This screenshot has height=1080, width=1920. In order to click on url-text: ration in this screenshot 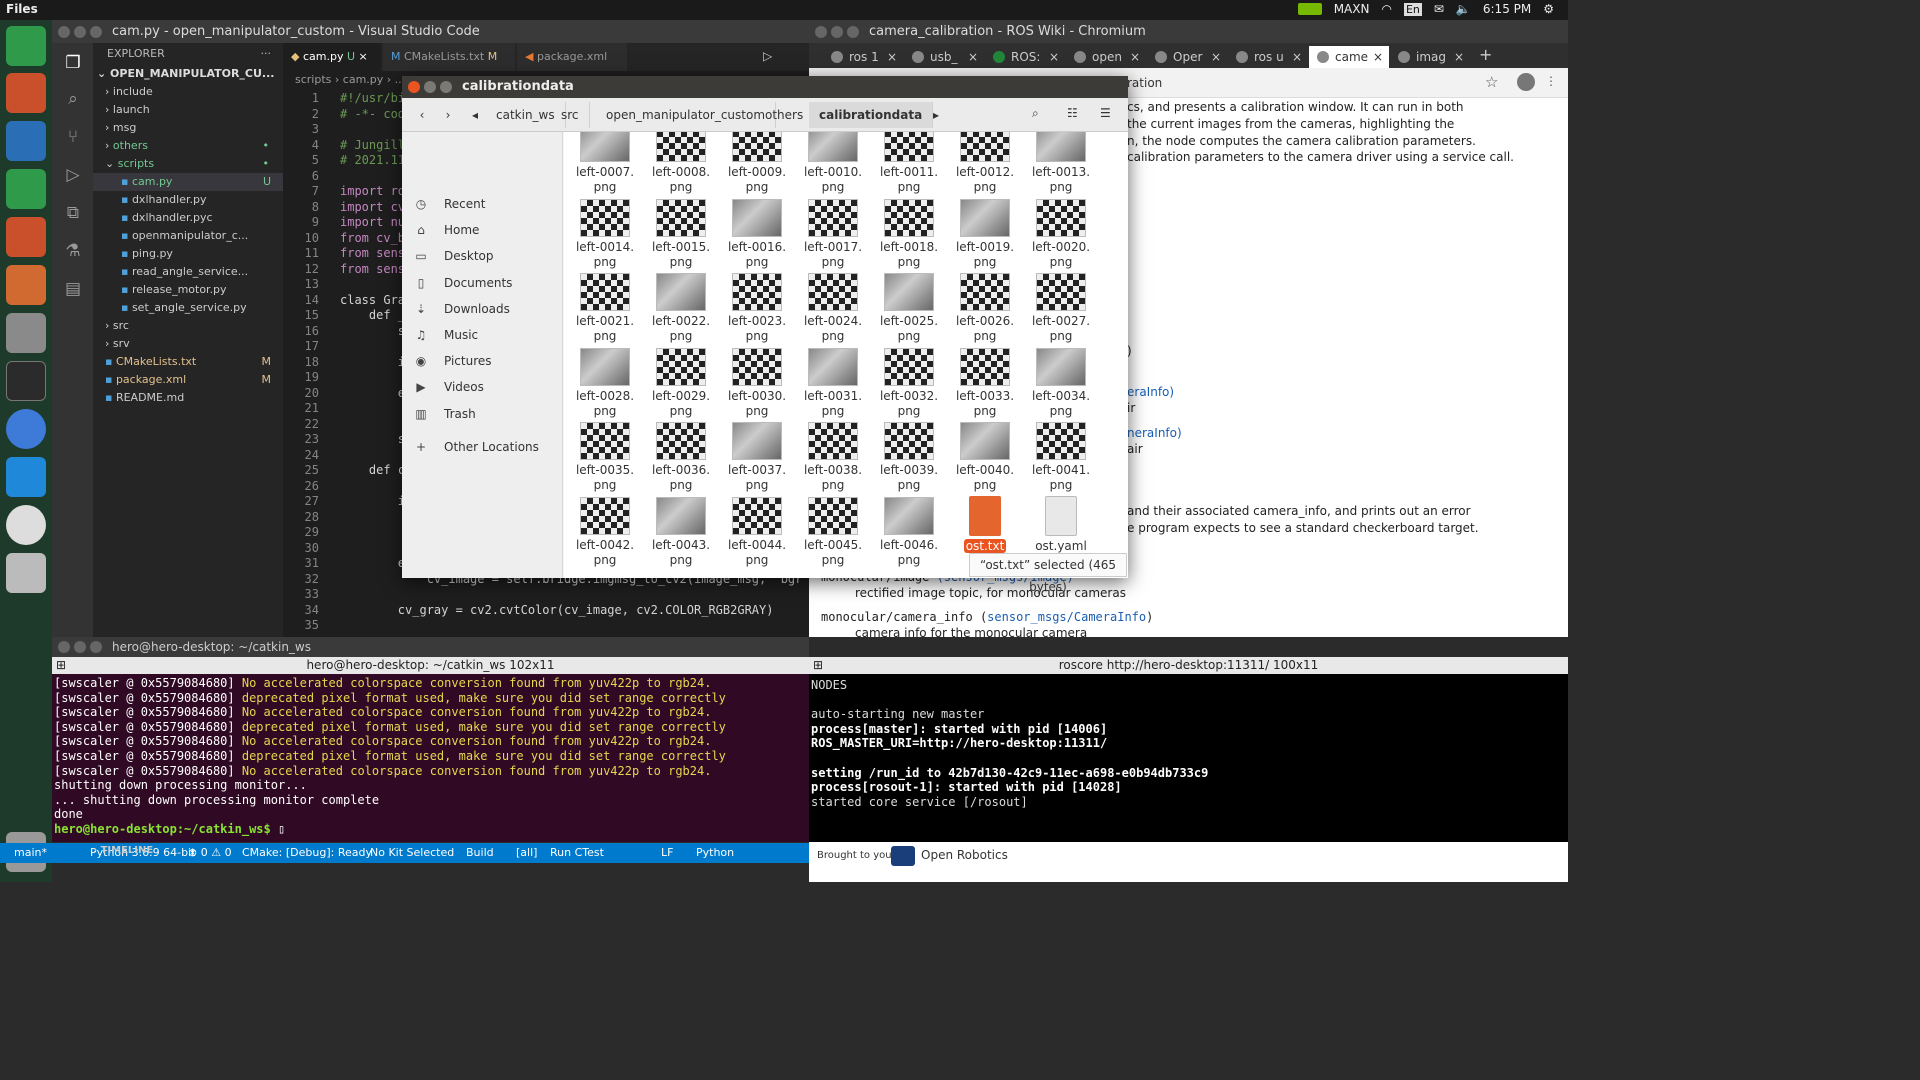, I will do `click(1144, 83)`.